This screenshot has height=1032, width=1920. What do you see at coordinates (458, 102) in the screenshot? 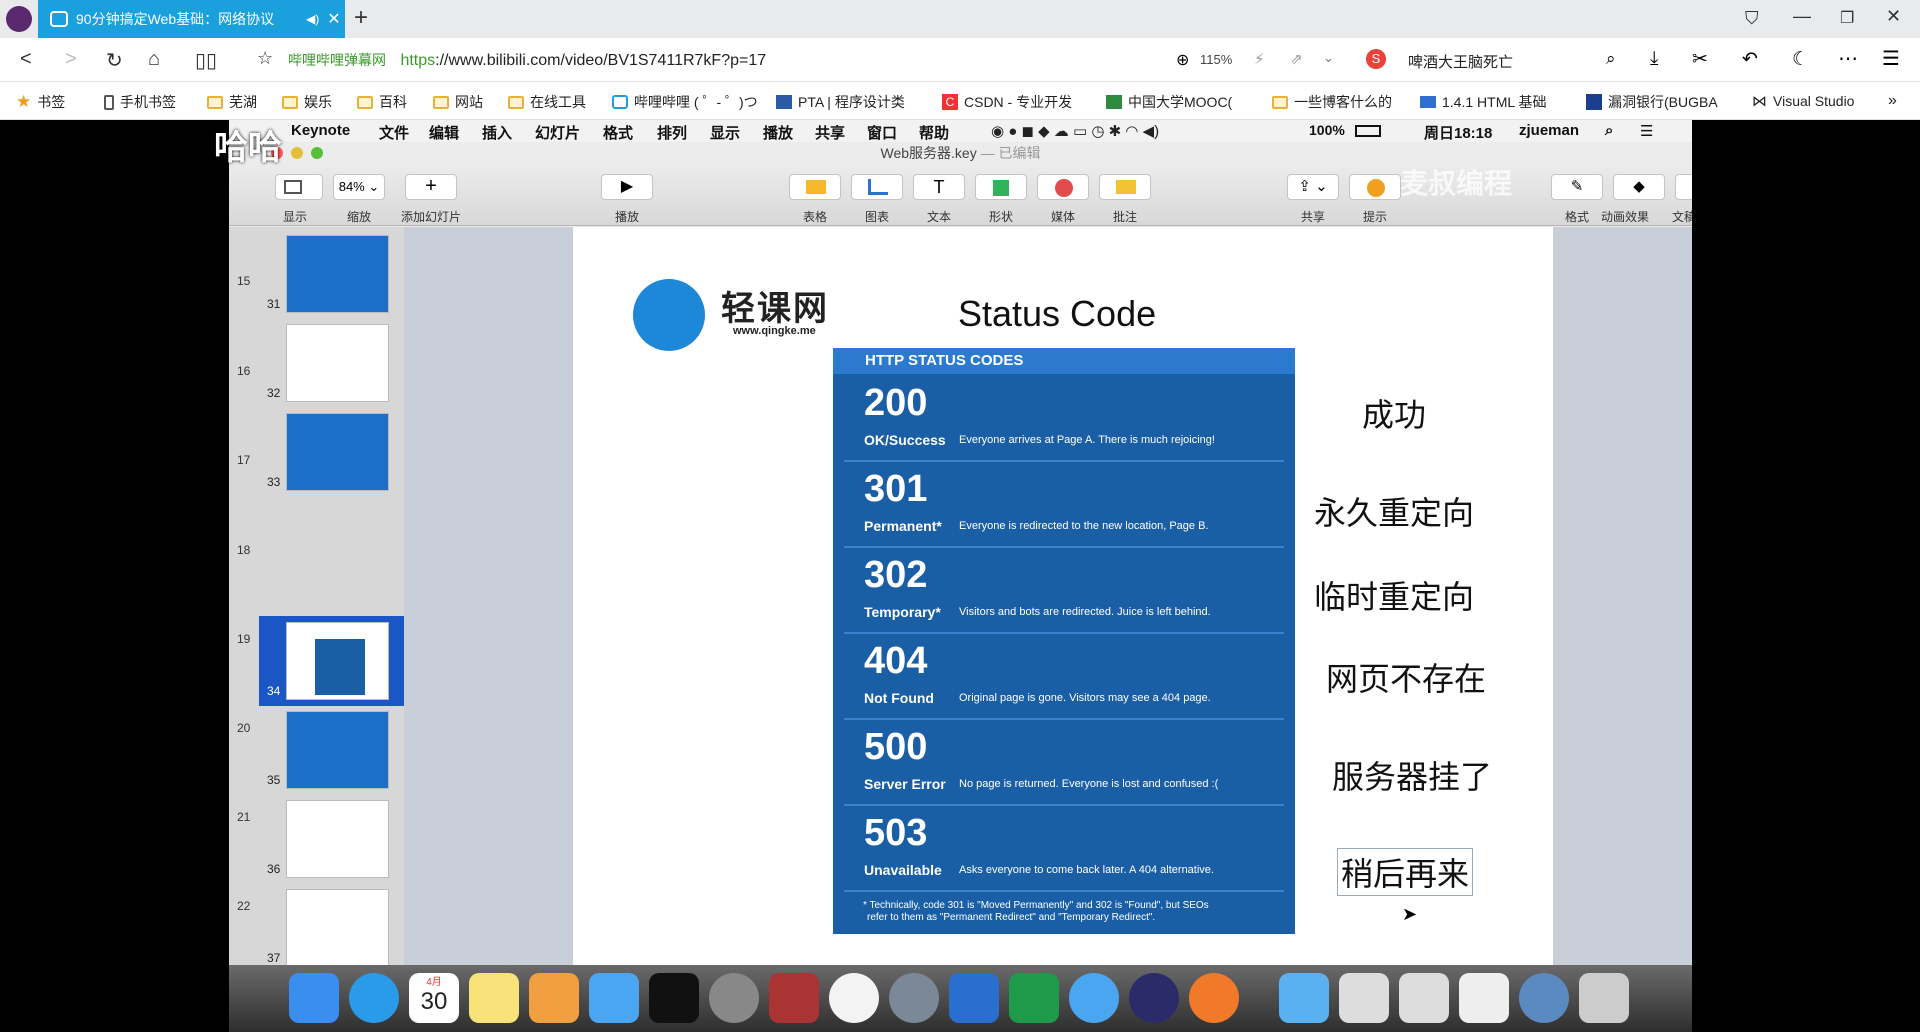
I see `bookmark-item: 网站` at bounding box center [458, 102].